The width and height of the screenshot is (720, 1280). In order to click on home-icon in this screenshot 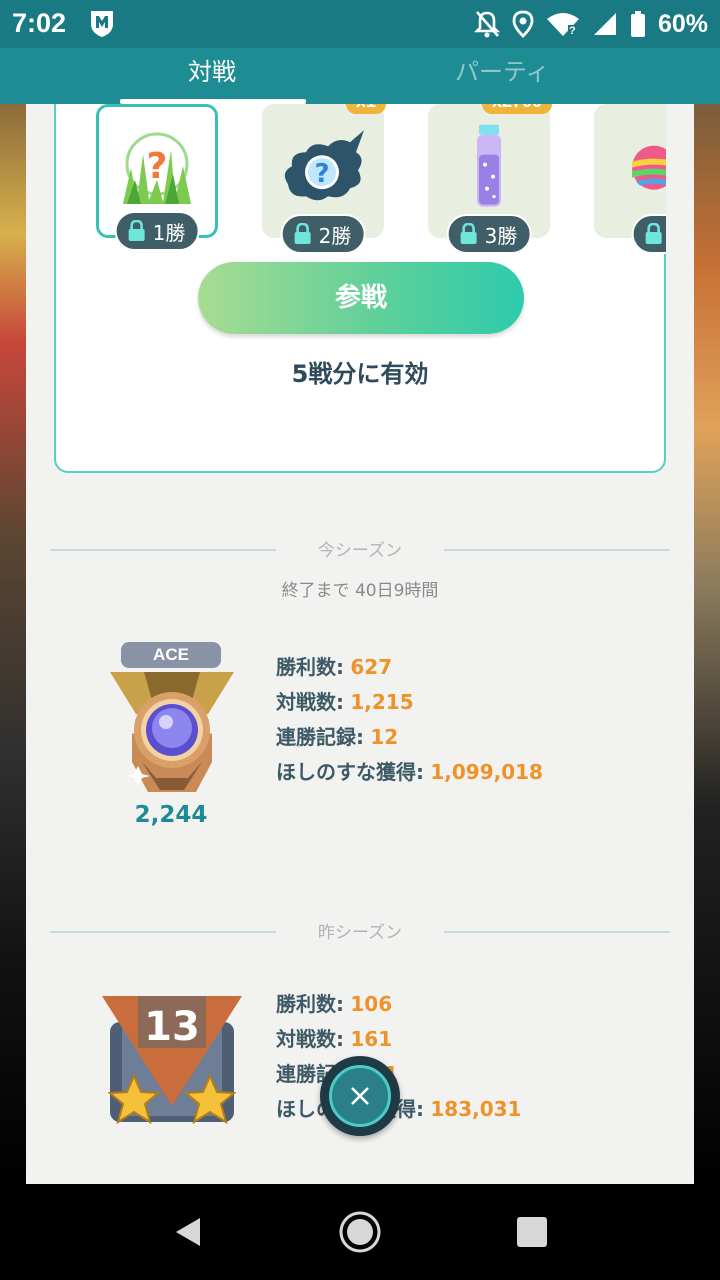, I will do `click(360, 1232)`.